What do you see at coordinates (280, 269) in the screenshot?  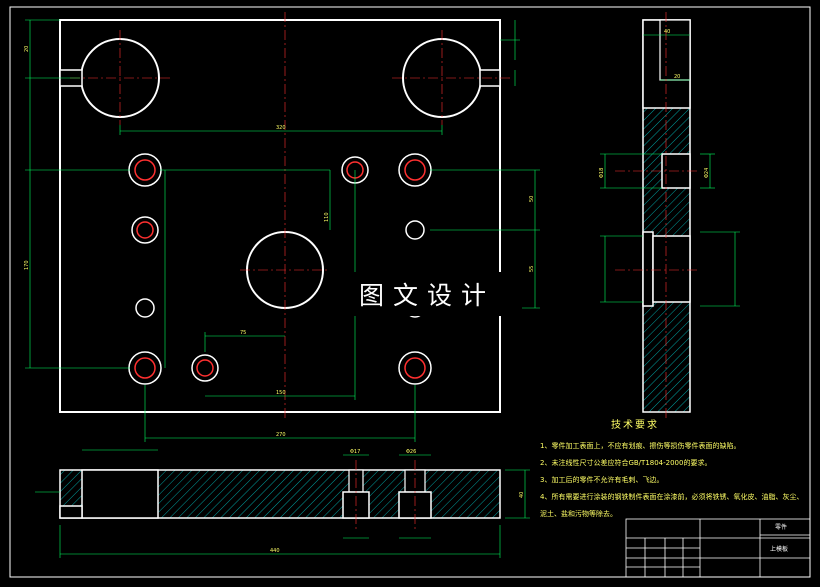 I see `counterbored-holes` at bounding box center [280, 269].